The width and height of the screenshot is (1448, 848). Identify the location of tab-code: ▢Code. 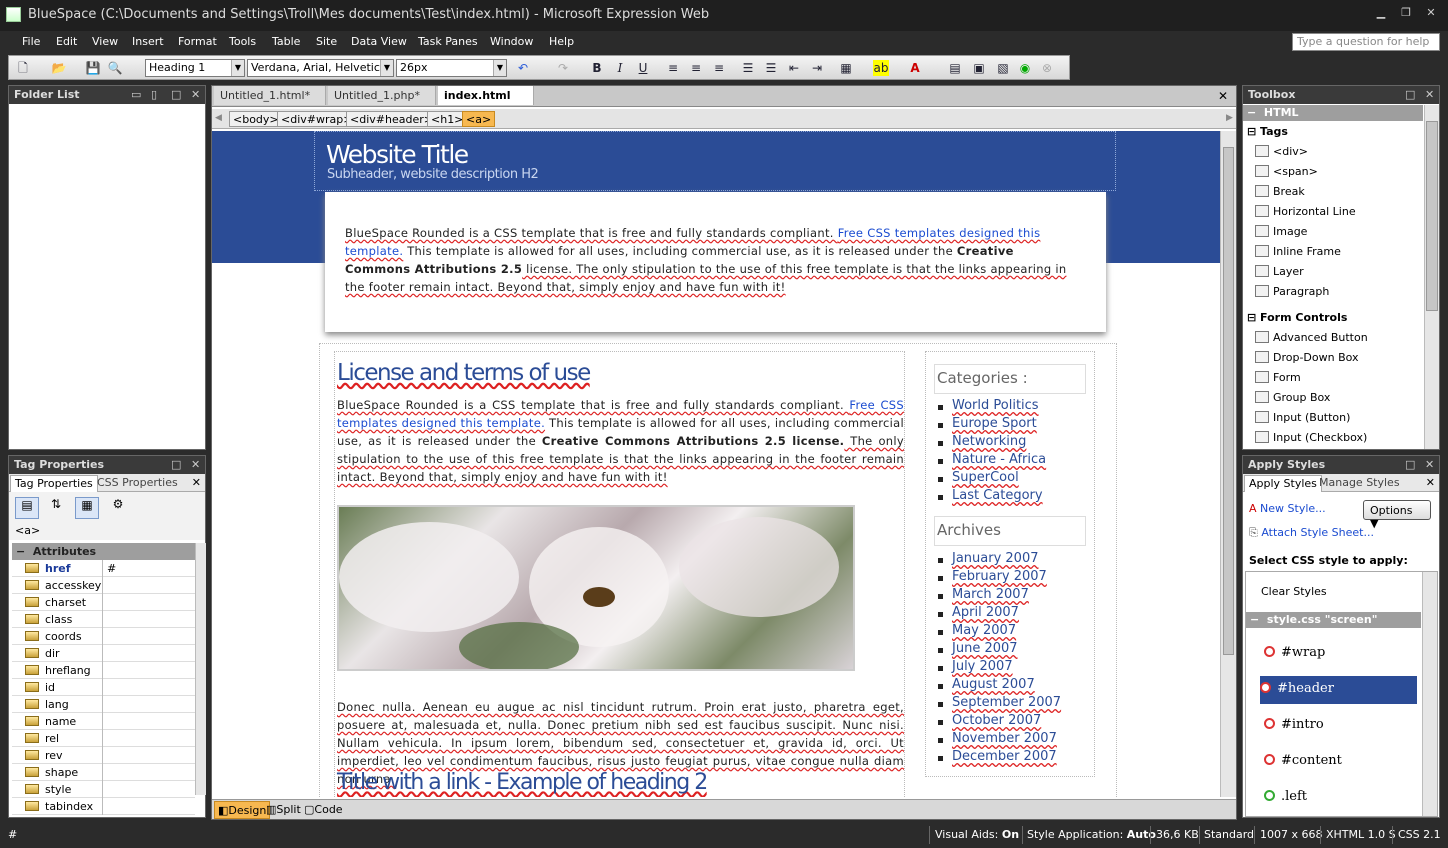
(323, 809).